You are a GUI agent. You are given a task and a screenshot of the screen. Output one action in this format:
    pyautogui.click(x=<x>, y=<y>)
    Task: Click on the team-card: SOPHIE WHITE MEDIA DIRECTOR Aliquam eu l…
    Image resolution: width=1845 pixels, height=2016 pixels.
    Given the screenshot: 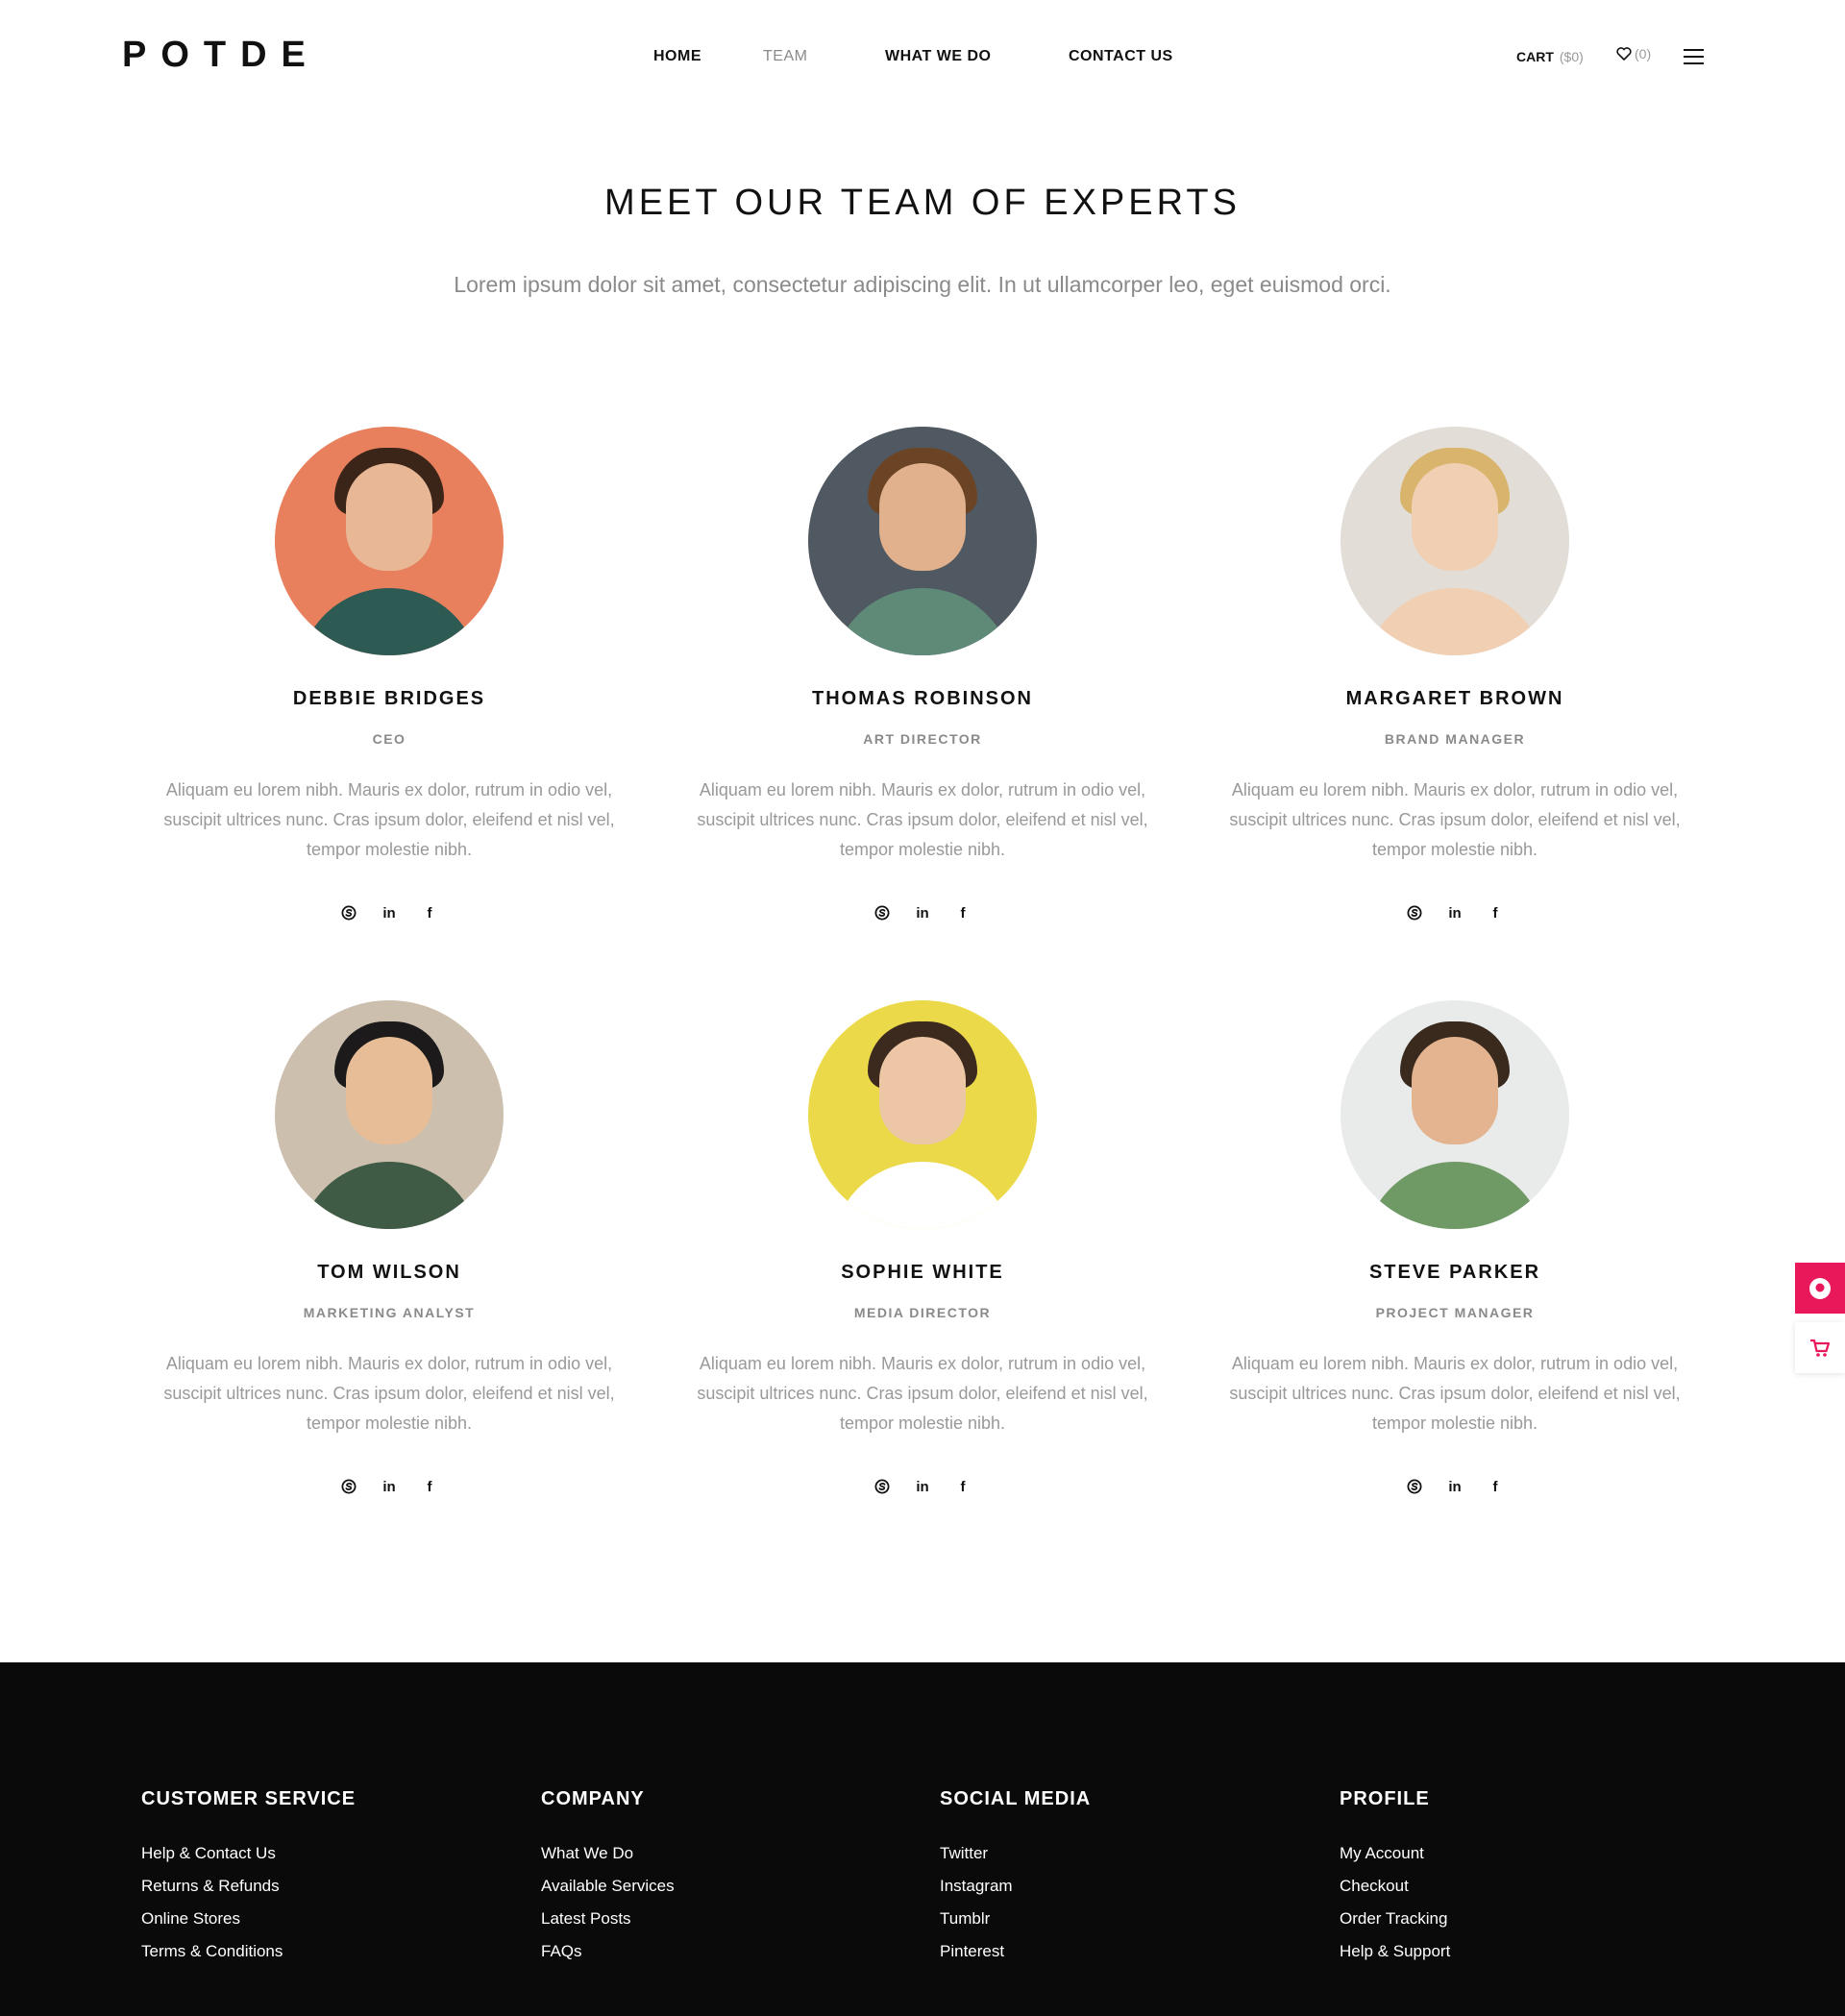 What is the action you would take?
    pyautogui.click(x=923, y=1248)
    